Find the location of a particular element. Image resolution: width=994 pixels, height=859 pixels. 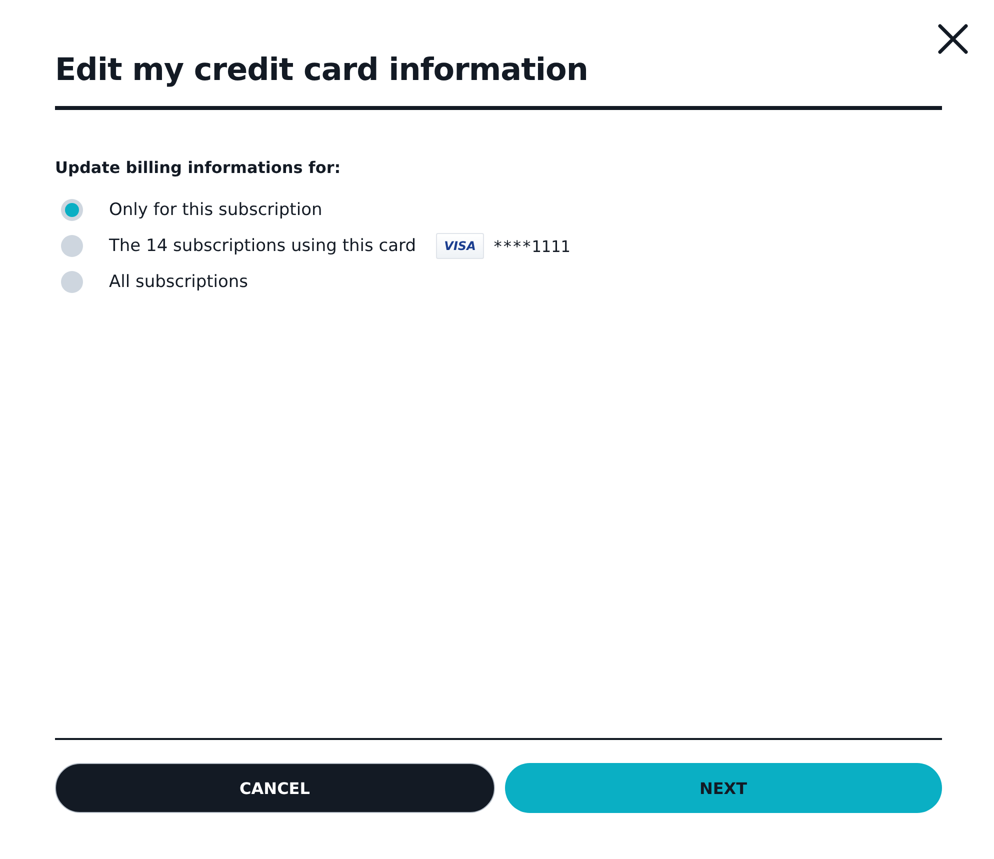

close-icon is located at coordinates (953, 39).